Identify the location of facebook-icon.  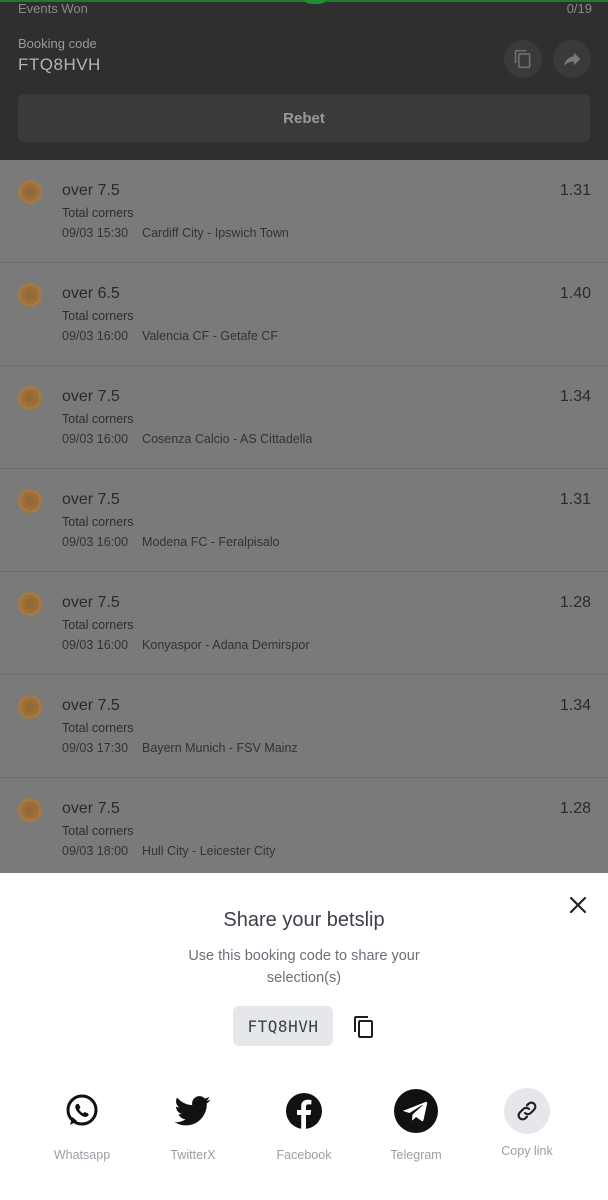
(304, 1111).